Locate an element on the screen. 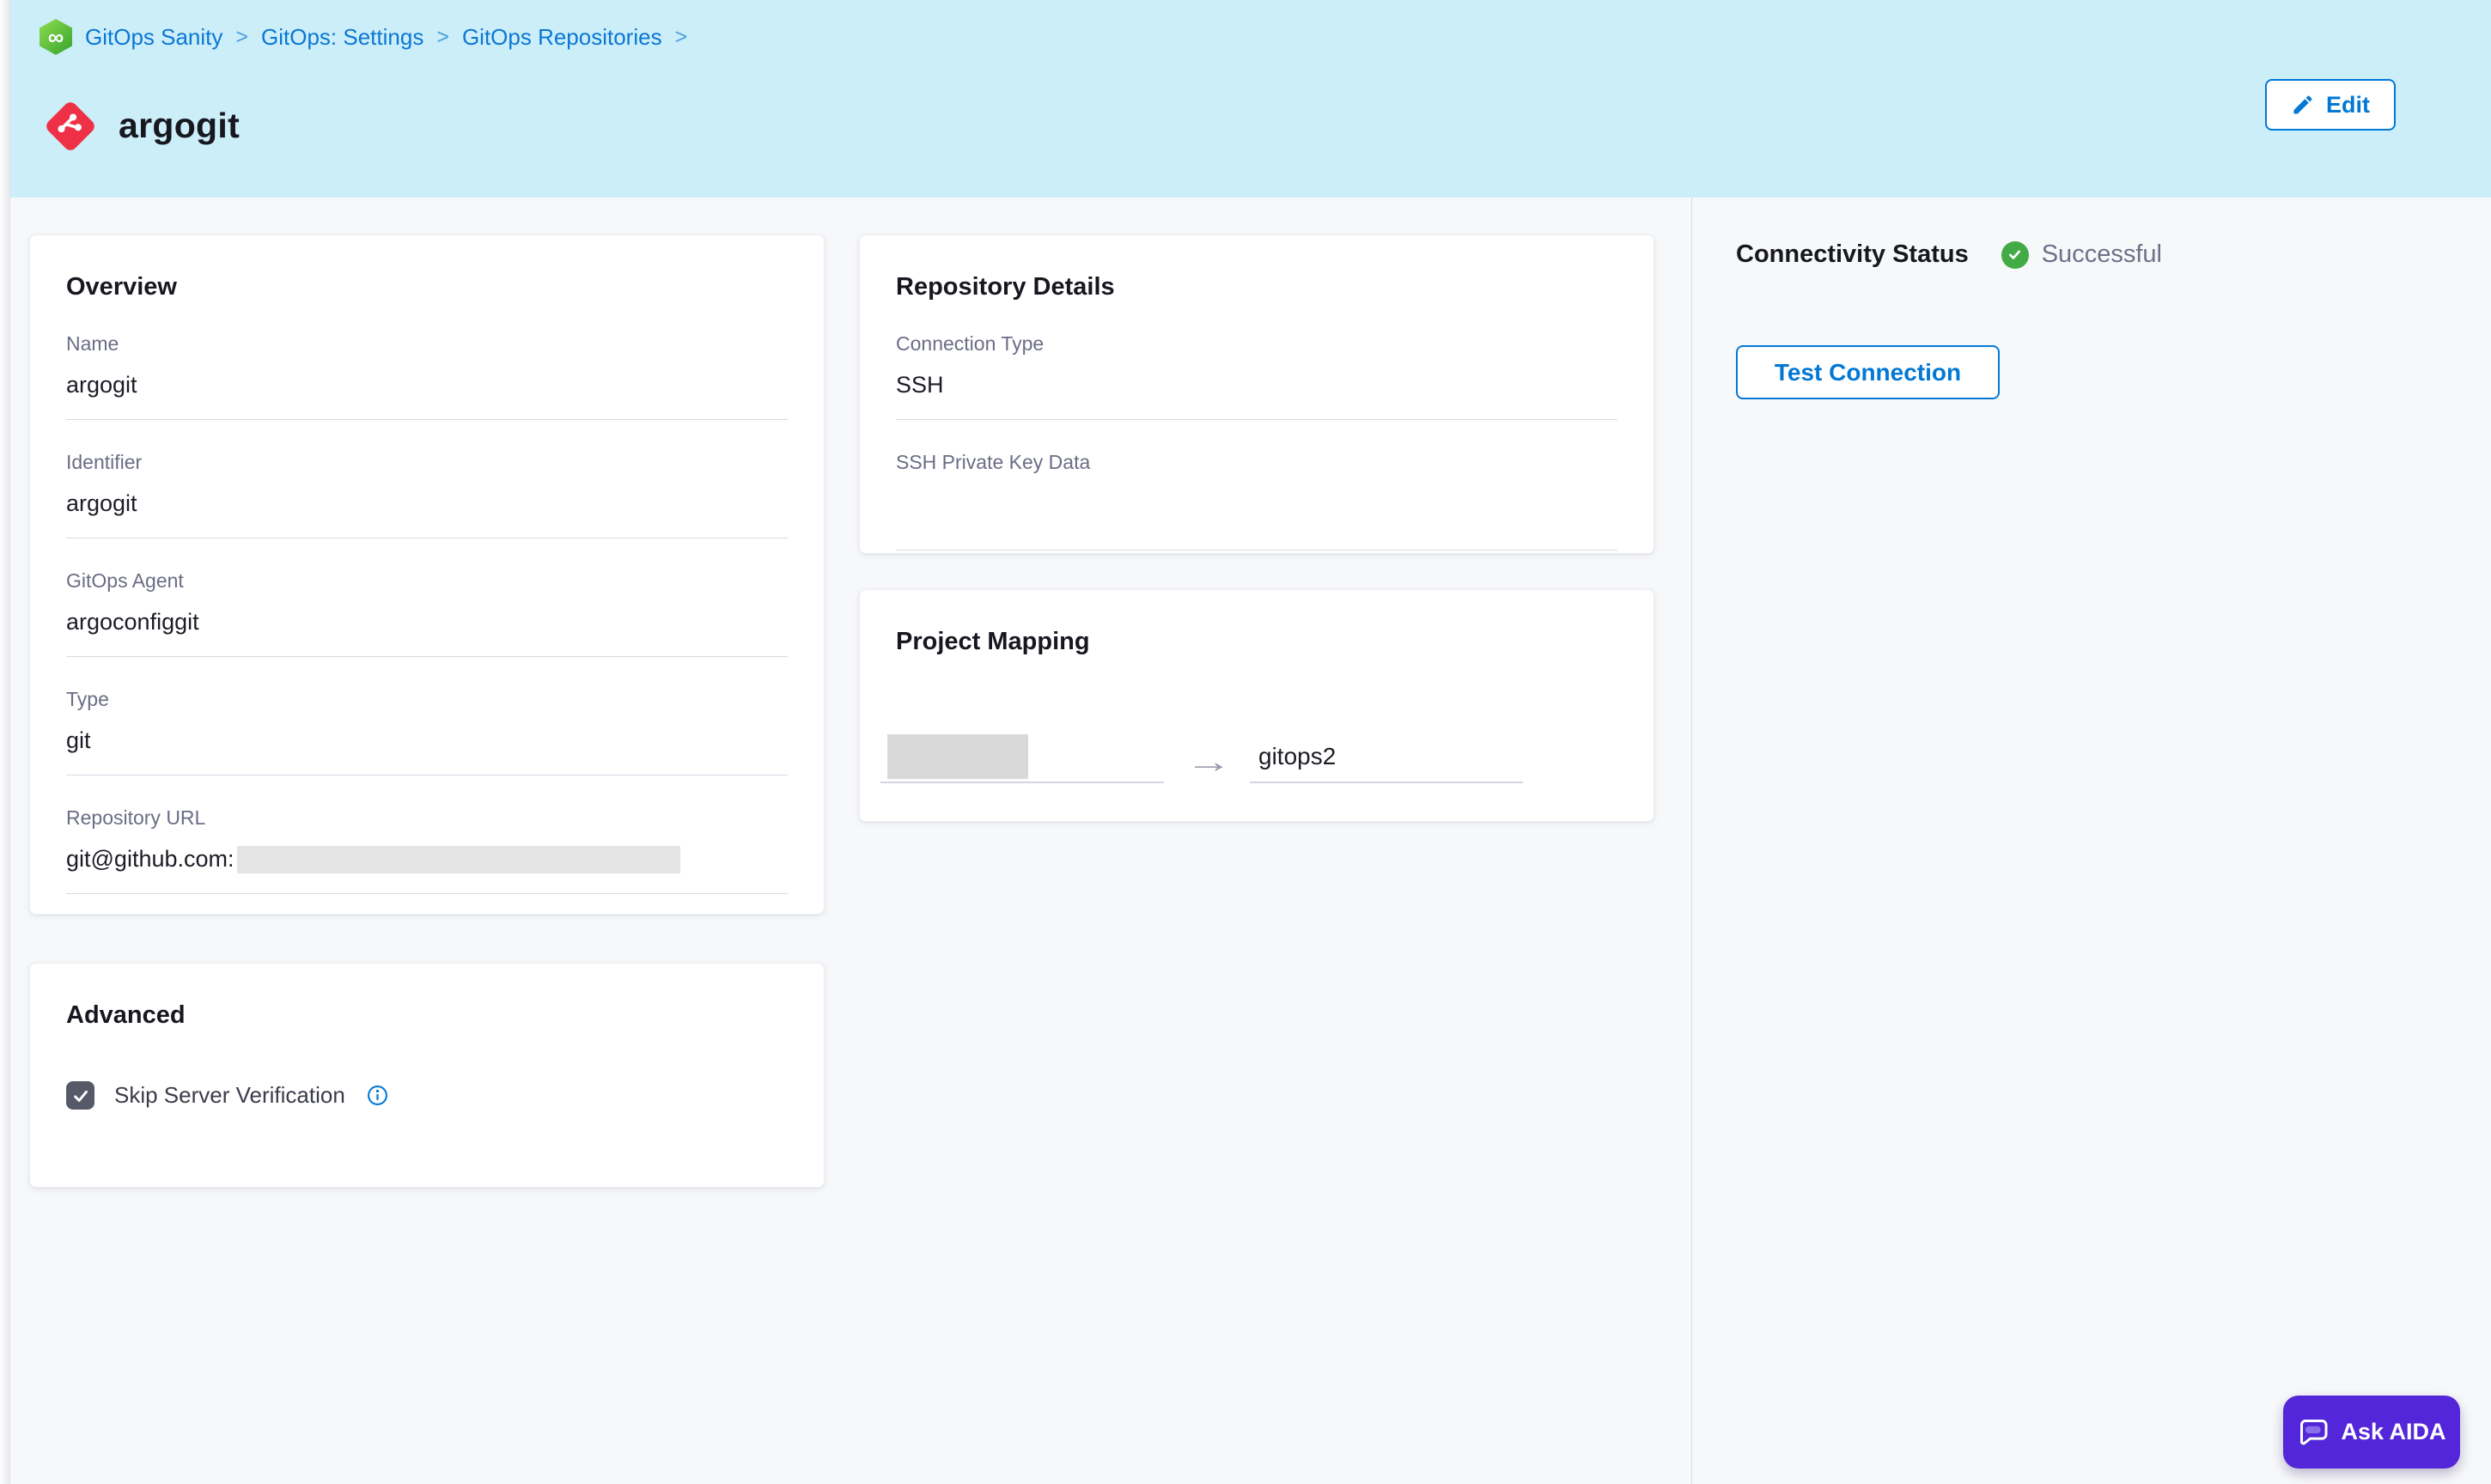 The height and width of the screenshot is (1484, 2491). repository-details-card-title: Repository Details is located at coordinates (1005, 287).